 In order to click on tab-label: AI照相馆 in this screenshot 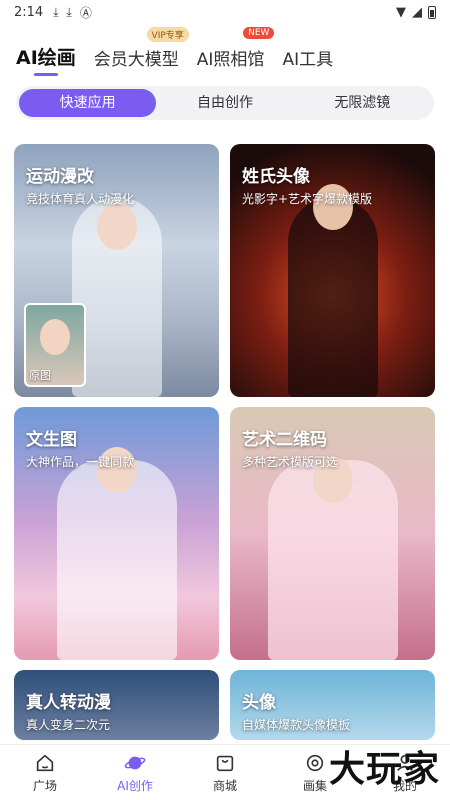, I will do `click(230, 60)`.